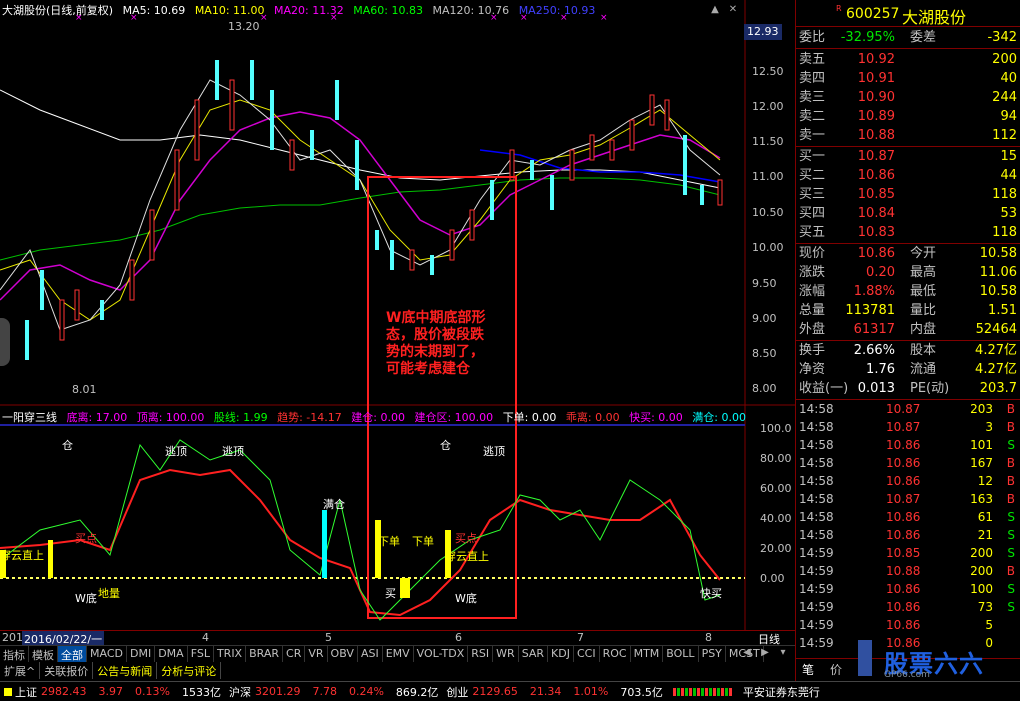  What do you see at coordinates (240, 692) in the screenshot?
I see `index-sz-label: 沪深` at bounding box center [240, 692].